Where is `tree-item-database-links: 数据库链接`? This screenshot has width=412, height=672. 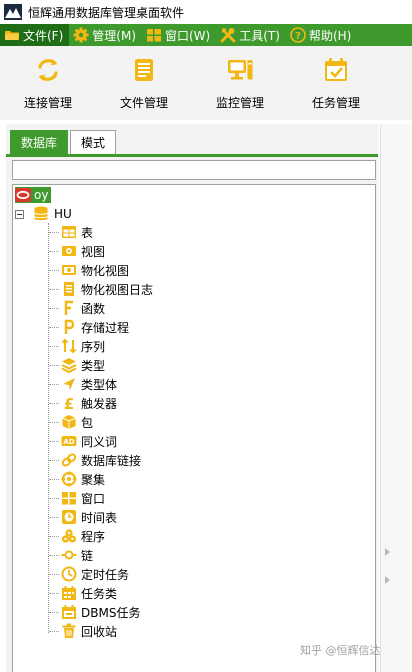 tree-item-database-links: 数据库链接 is located at coordinates (95, 460).